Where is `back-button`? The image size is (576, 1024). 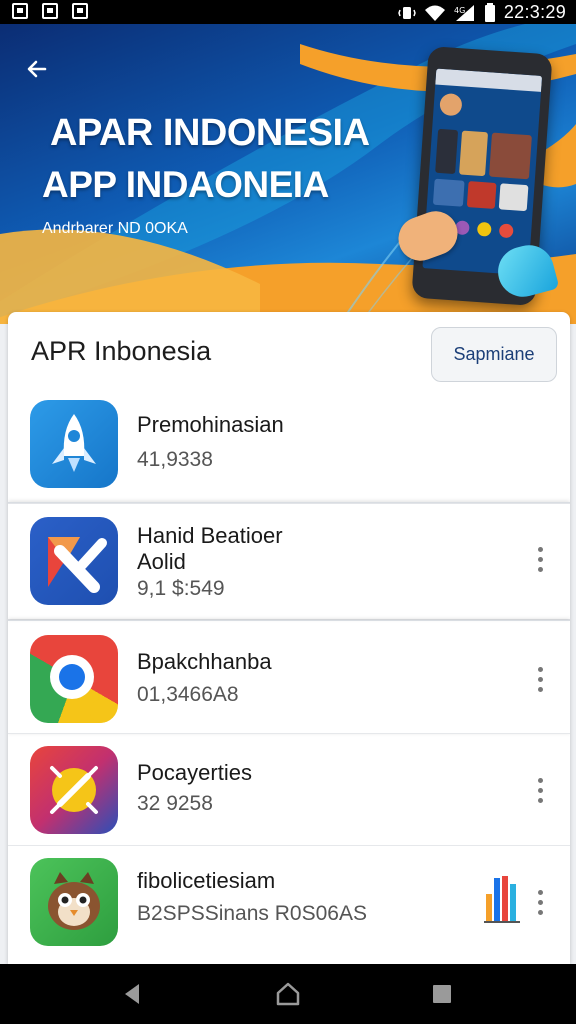 back-button is located at coordinates (37, 69).